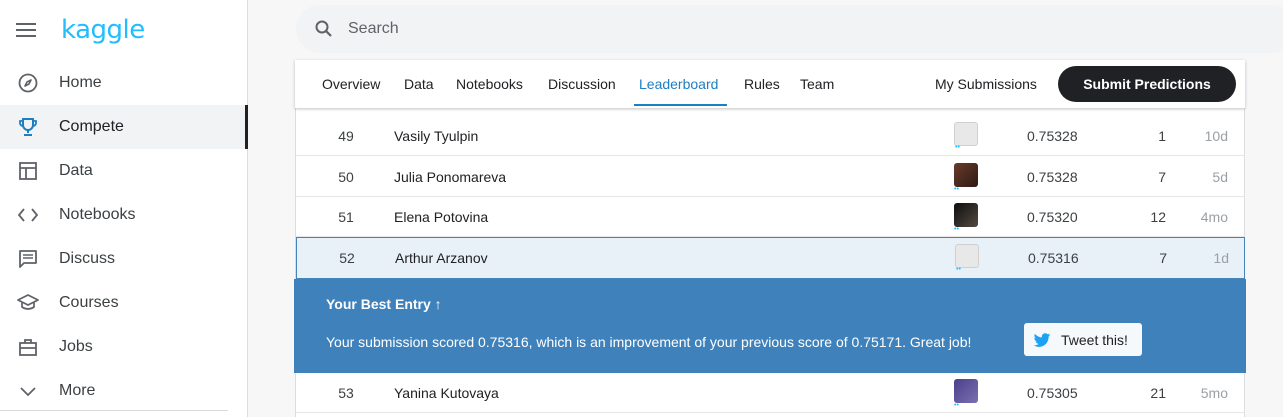 This screenshot has height=417, width=1283. What do you see at coordinates (770, 136) in the screenshot?
I see `table-row: 49 Vasily Tyulpin •• 0.75328 1 10d` at bounding box center [770, 136].